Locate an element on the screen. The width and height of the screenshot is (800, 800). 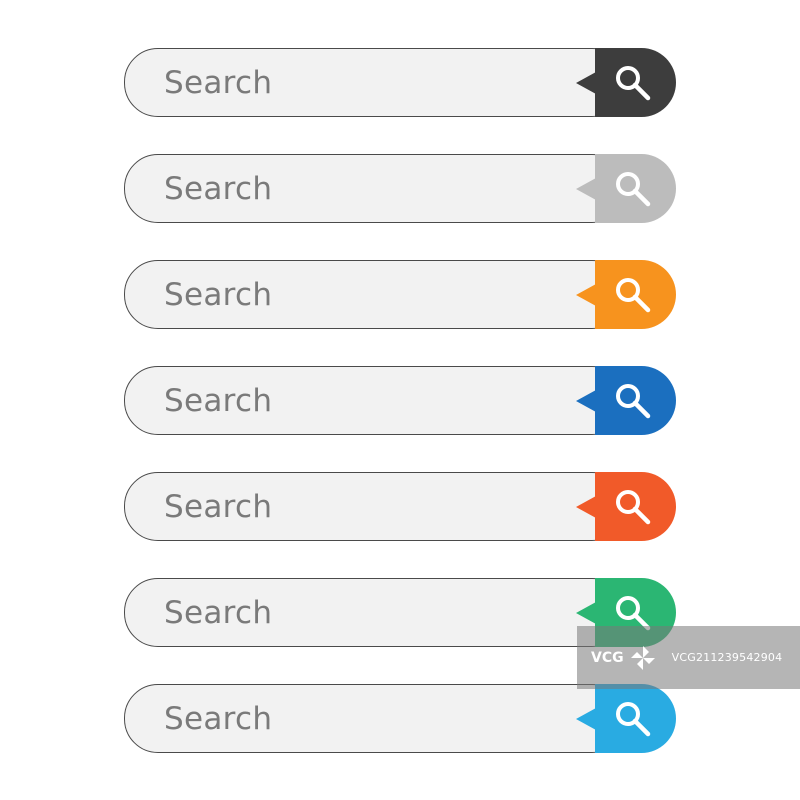
search-bar-blue: Search is located at coordinates (400, 400).